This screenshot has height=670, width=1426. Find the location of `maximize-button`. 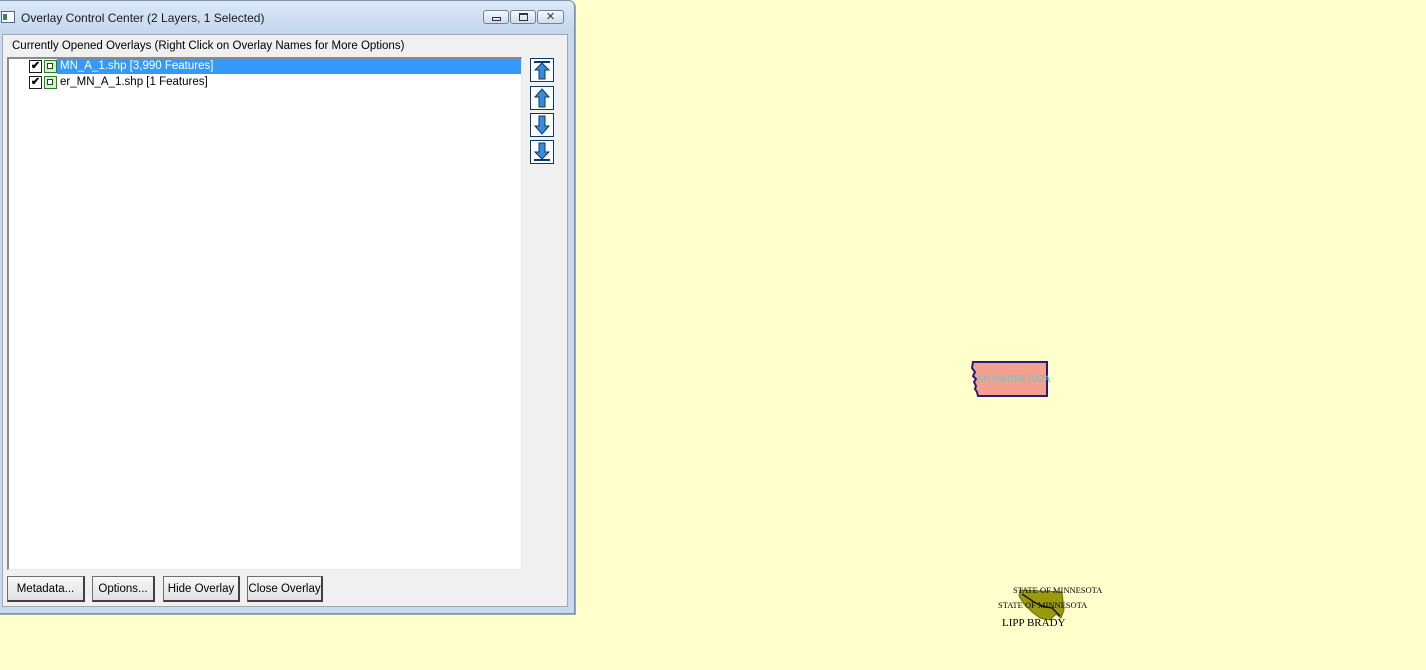

maximize-button is located at coordinates (523, 17).